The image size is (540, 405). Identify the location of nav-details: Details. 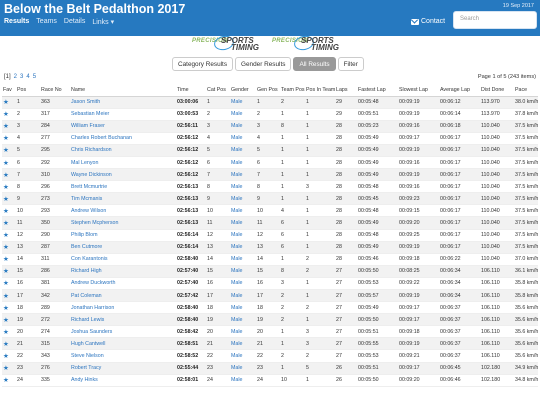
(74, 22).